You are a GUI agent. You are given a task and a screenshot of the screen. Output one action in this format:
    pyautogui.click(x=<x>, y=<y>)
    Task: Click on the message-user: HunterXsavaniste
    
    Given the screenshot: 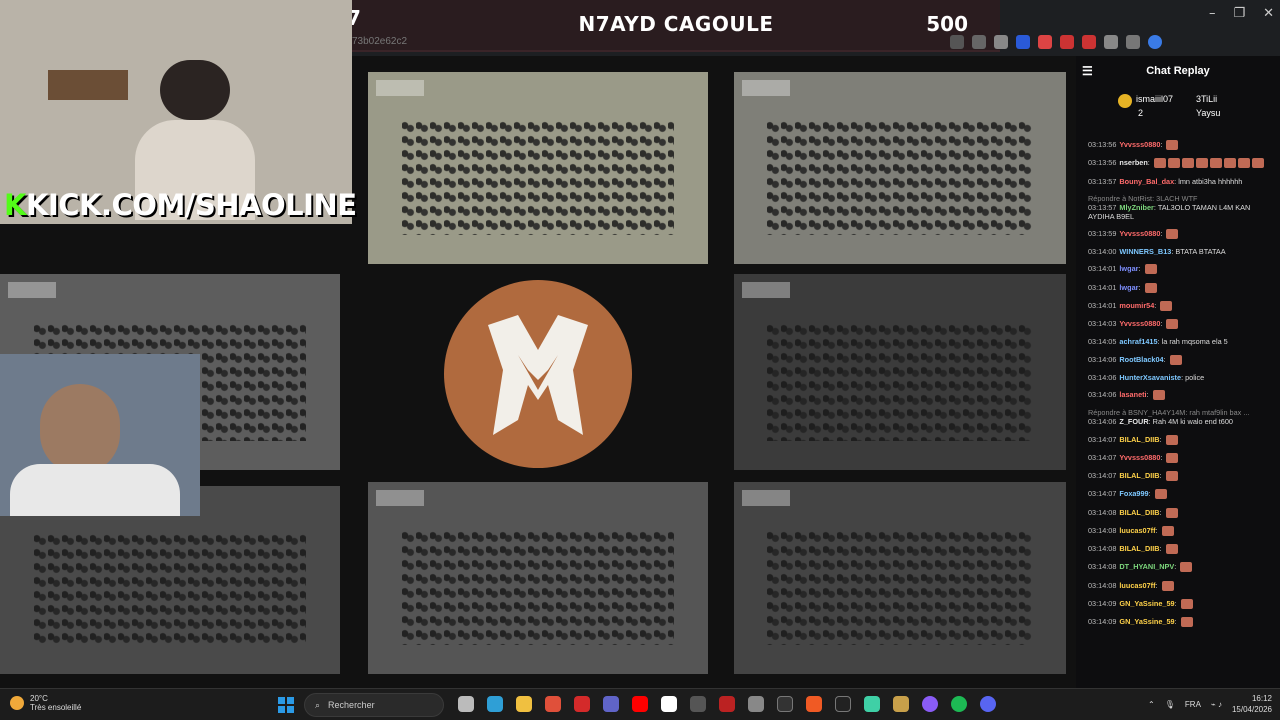 What is the action you would take?
    pyautogui.click(x=1150, y=377)
    